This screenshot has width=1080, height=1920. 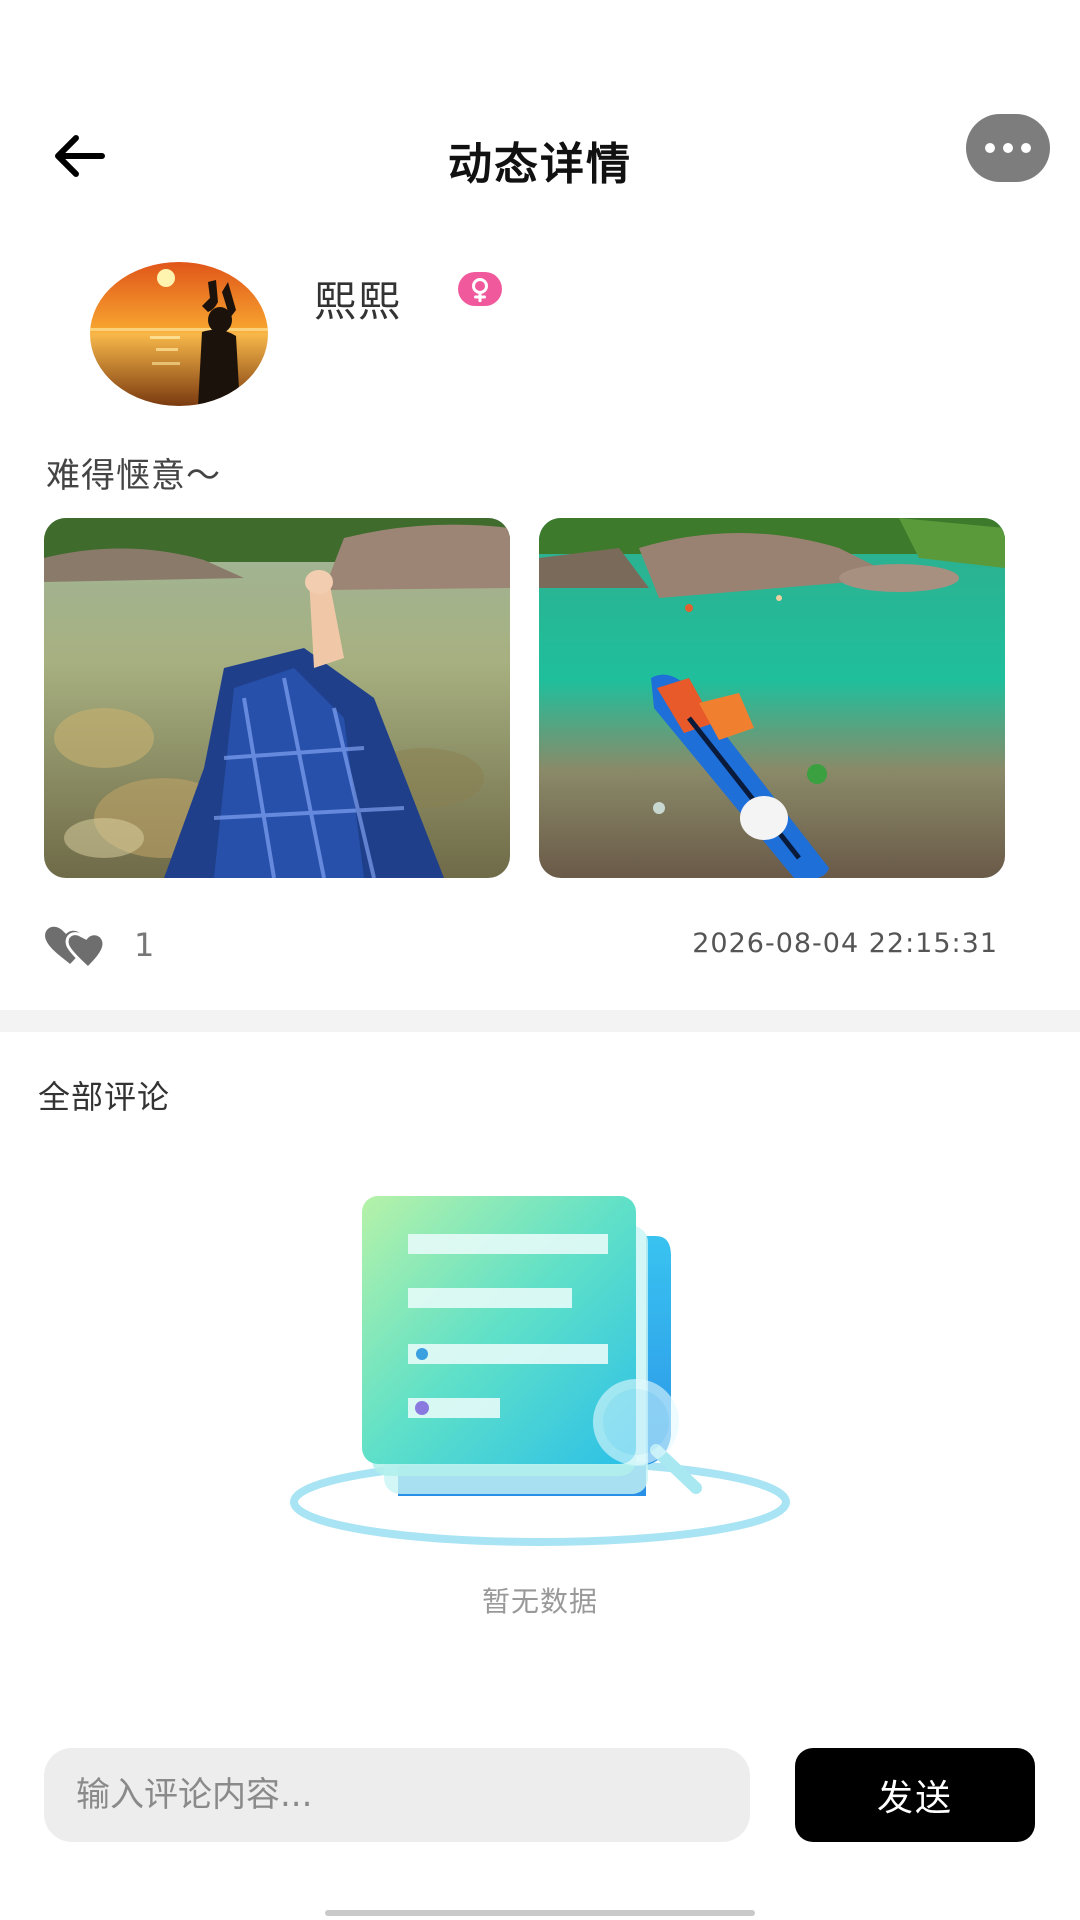 I want to click on heart-icon, so click(x=75, y=948).